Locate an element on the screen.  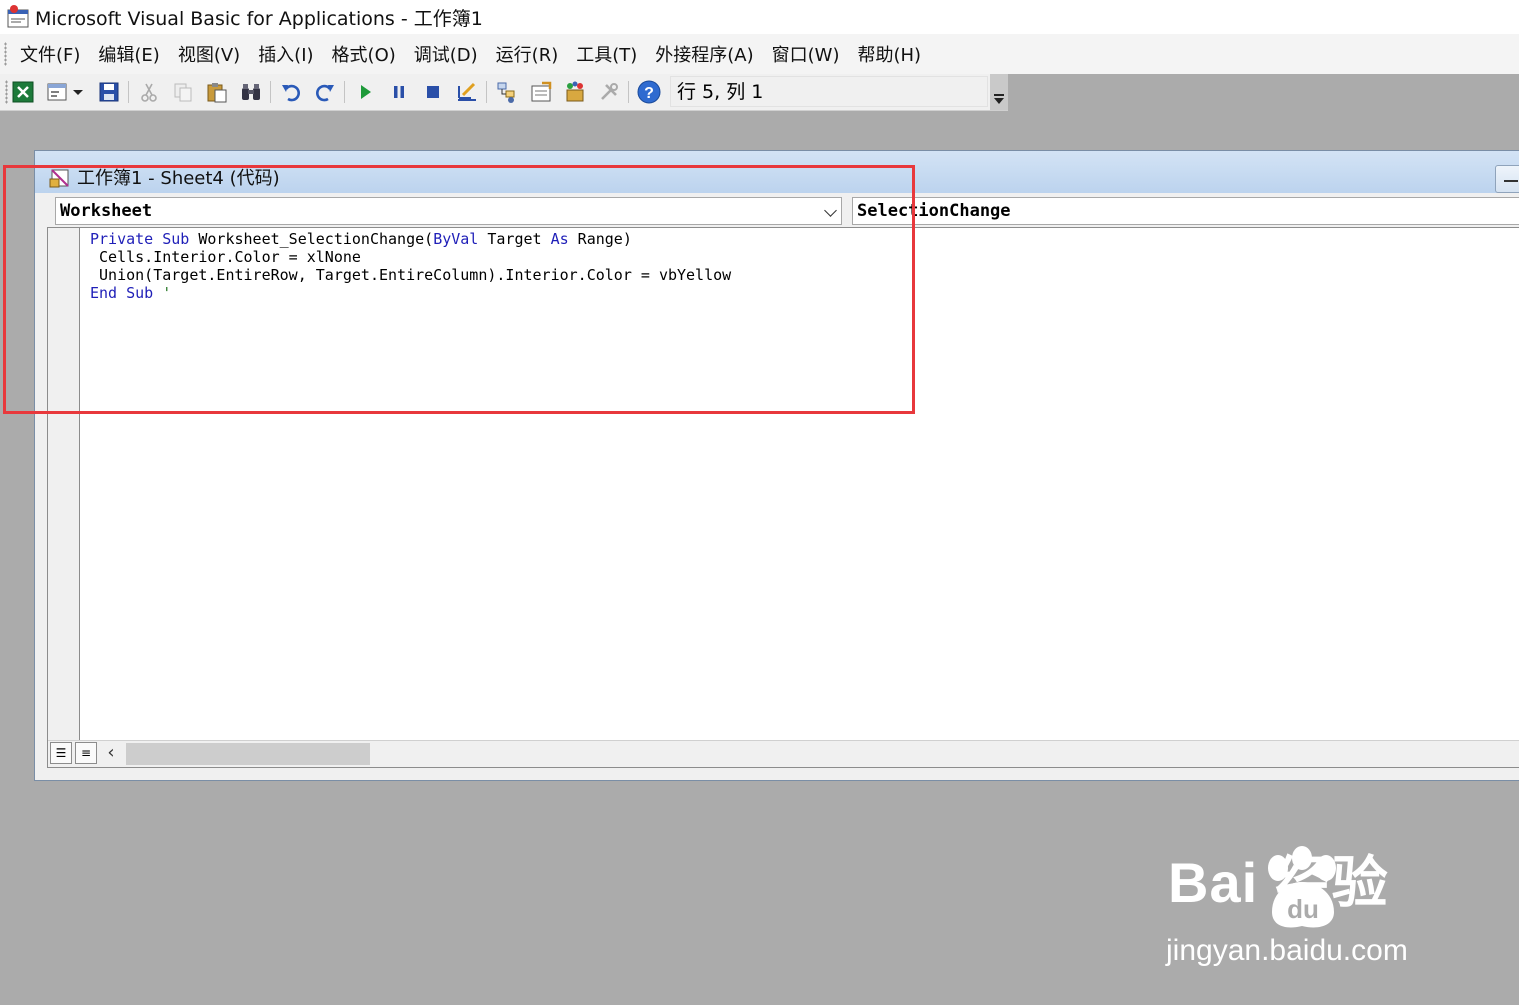
menu-edit: 编辑(E) is located at coordinates (128, 54).